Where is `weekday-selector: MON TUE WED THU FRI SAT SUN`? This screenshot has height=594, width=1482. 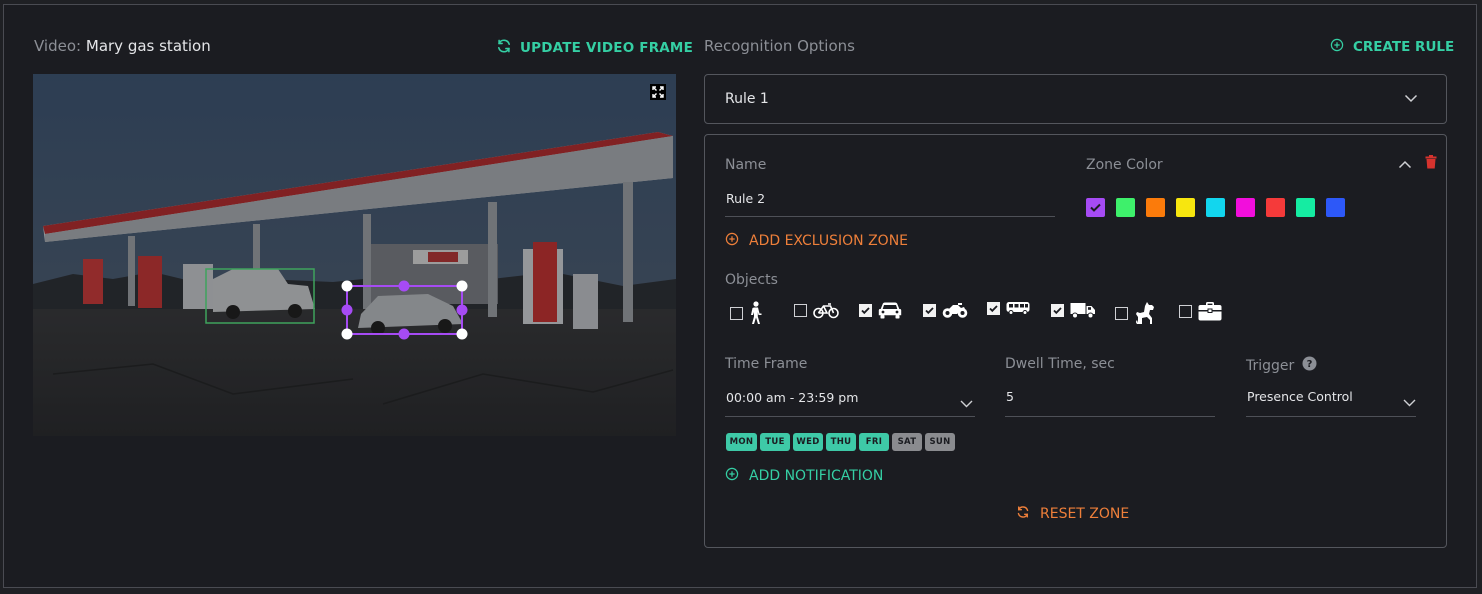
weekday-selector: MON TUE WED THU FRI SAT SUN is located at coordinates (846, 442).